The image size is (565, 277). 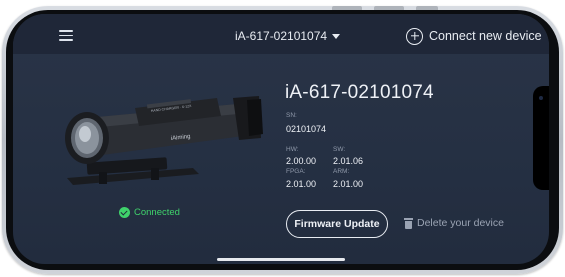 What do you see at coordinates (348, 184) in the screenshot?
I see `arm-value: 2.01.00` at bounding box center [348, 184].